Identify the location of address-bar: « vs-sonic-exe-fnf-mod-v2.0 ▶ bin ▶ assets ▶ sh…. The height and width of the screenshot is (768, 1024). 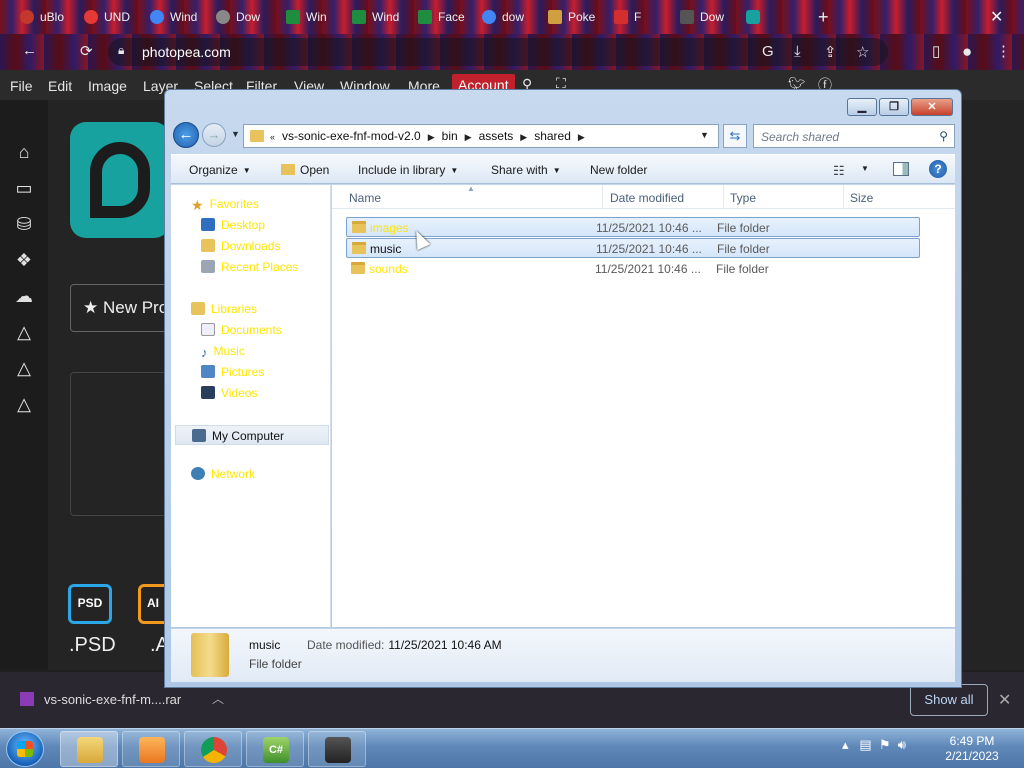
(481, 136).